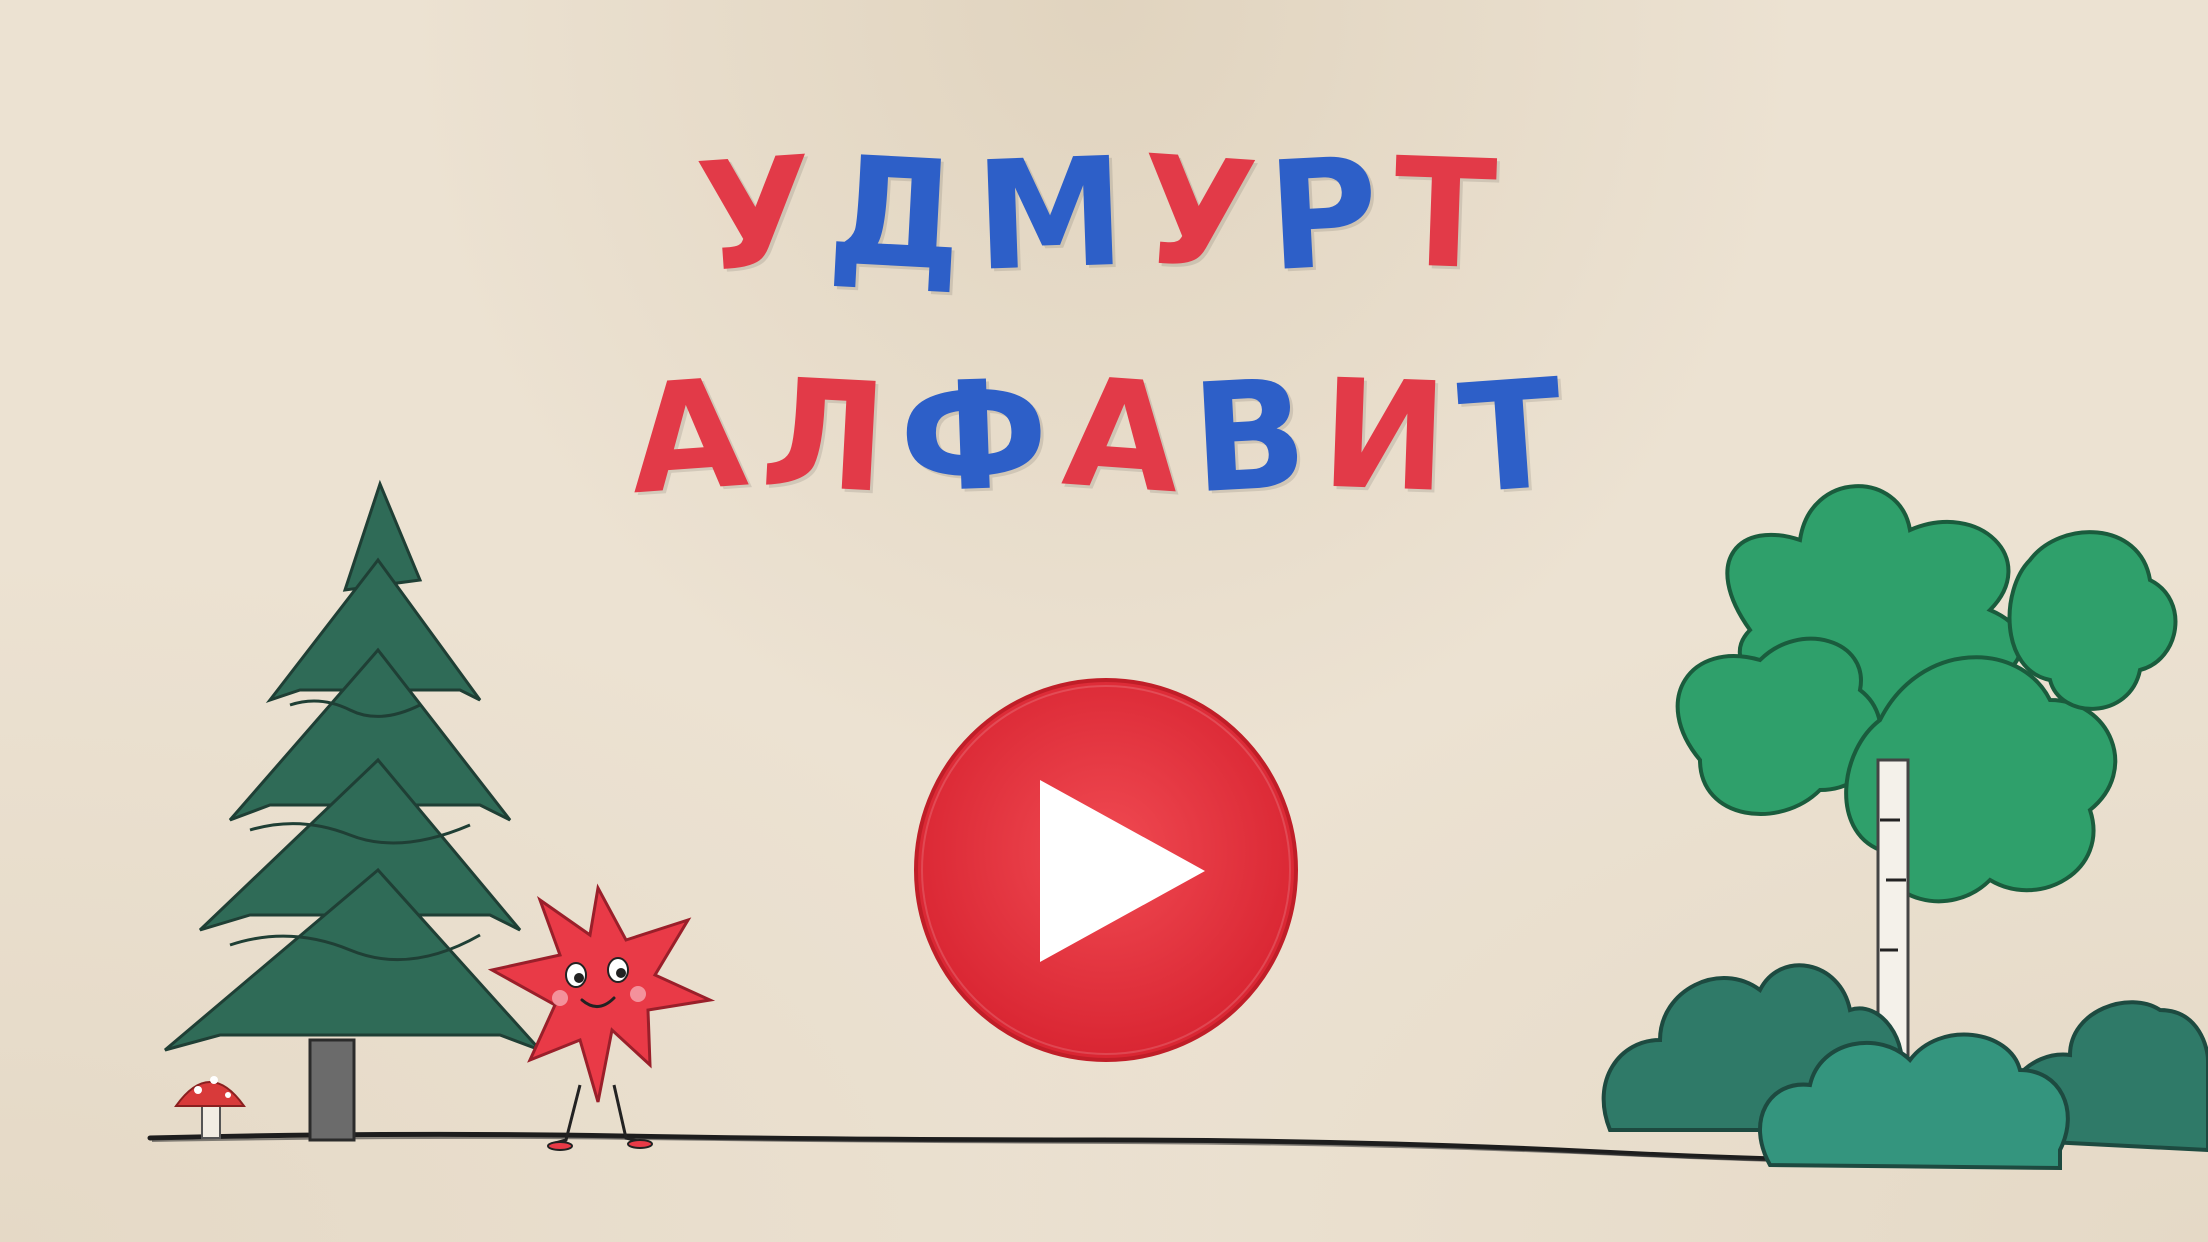  I want to click on play-button, so click(1106, 870).